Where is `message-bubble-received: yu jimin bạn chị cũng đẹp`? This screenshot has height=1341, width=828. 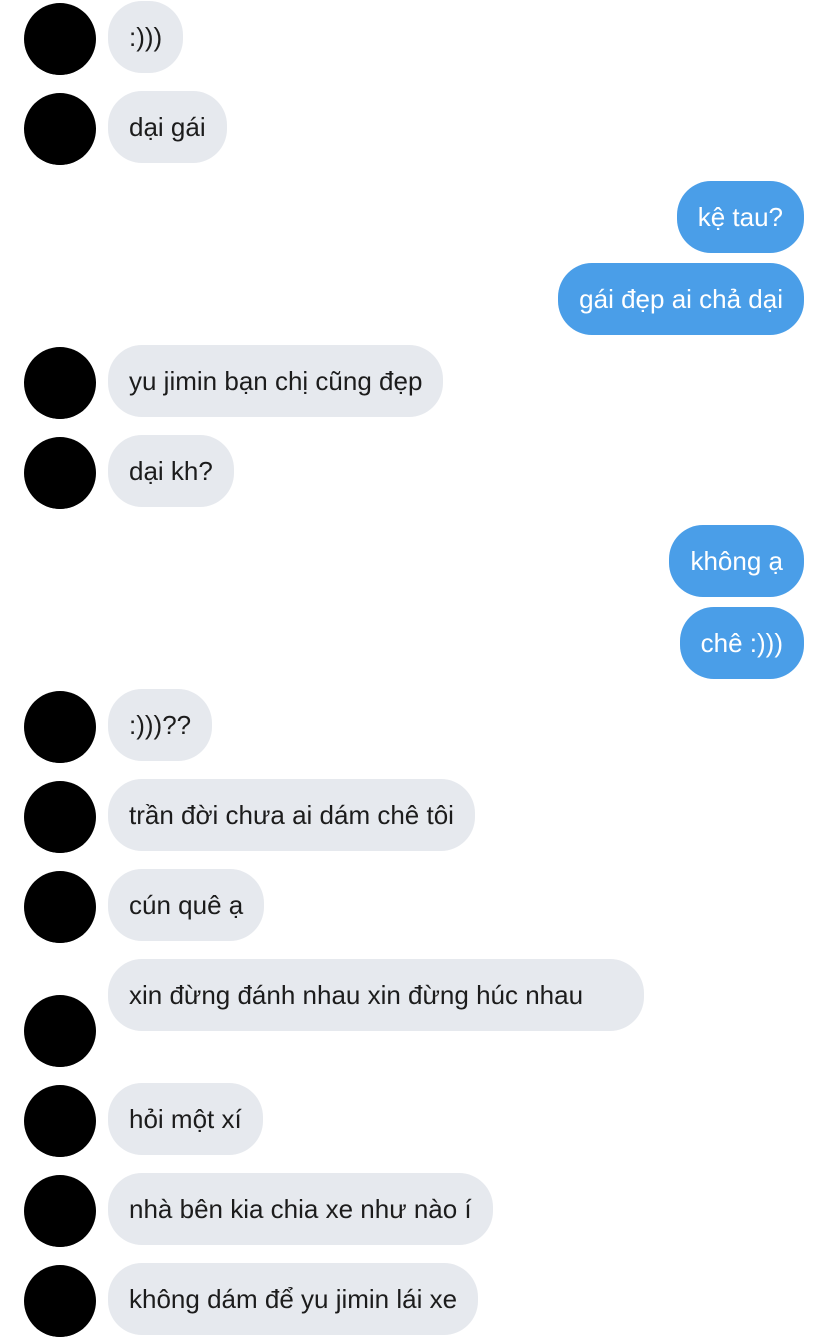 message-bubble-received: yu jimin bạn chị cũng đẹp is located at coordinates (276, 381).